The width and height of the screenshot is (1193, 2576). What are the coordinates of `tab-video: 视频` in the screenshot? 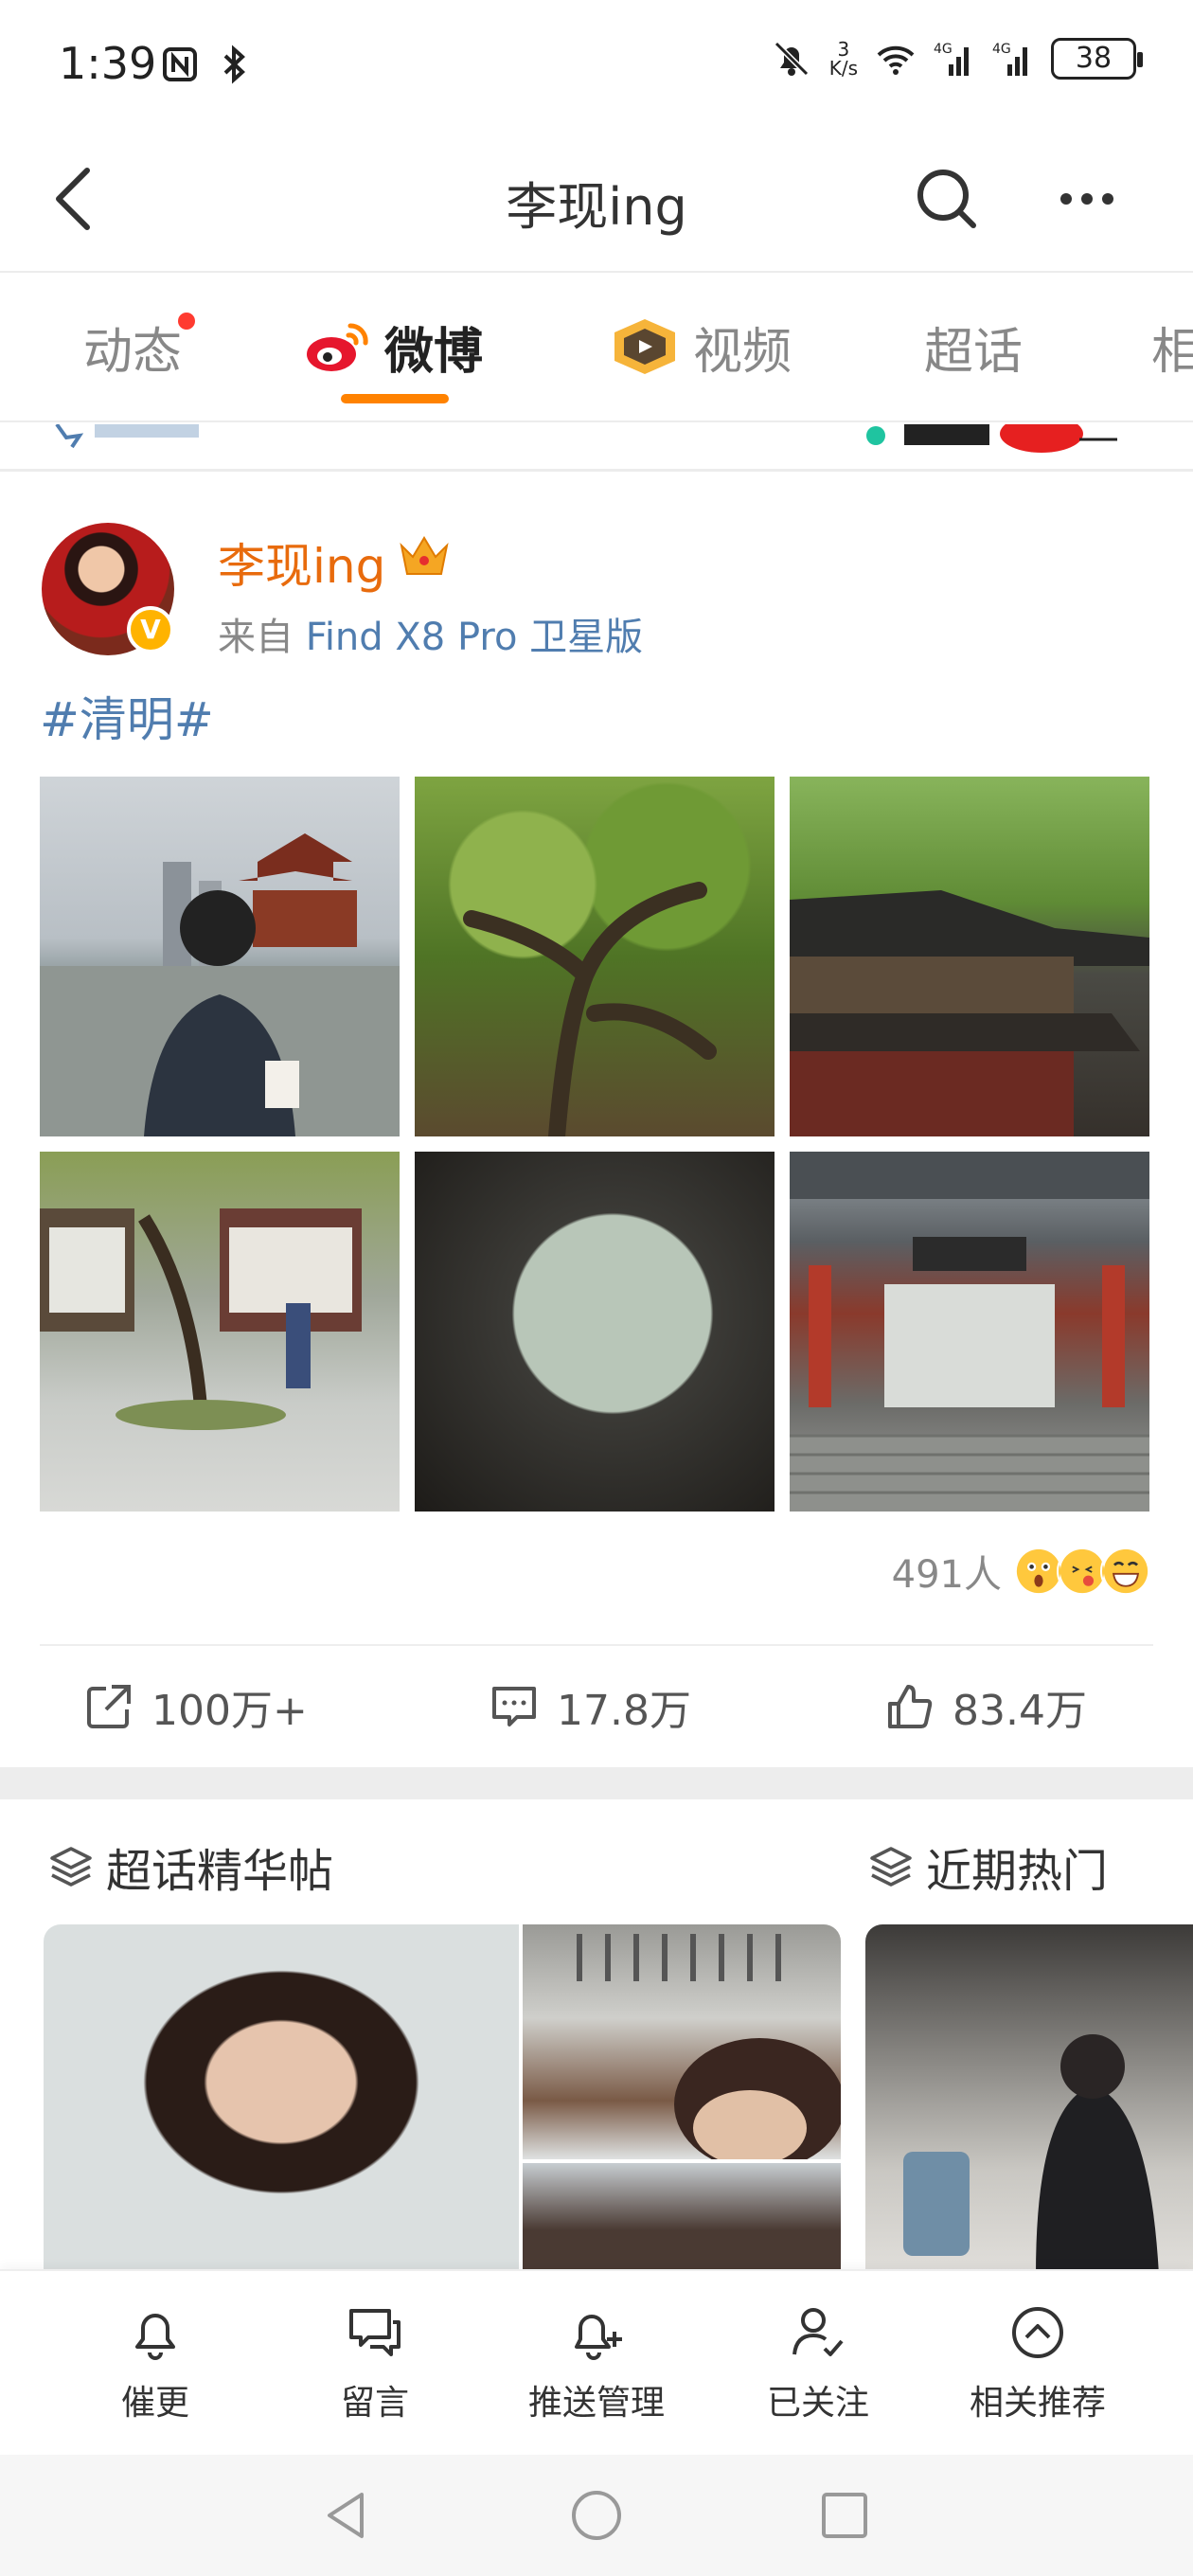 It's located at (701, 347).